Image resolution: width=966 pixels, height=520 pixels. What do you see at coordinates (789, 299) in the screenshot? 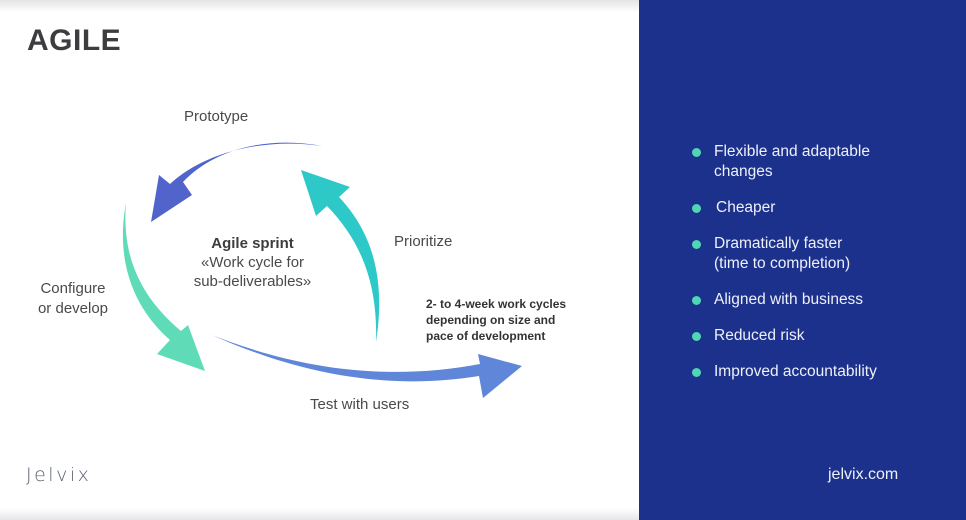
I see `benefit-text: Aligned with business` at bounding box center [789, 299].